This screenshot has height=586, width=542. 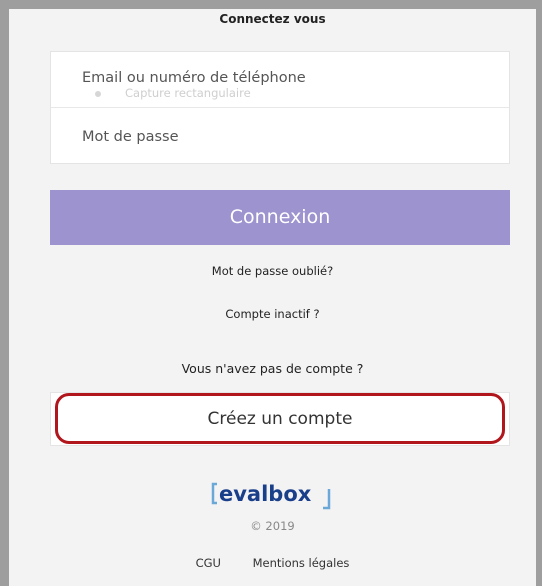 What do you see at coordinates (280, 217) in the screenshot?
I see `login-button: Connexion` at bounding box center [280, 217].